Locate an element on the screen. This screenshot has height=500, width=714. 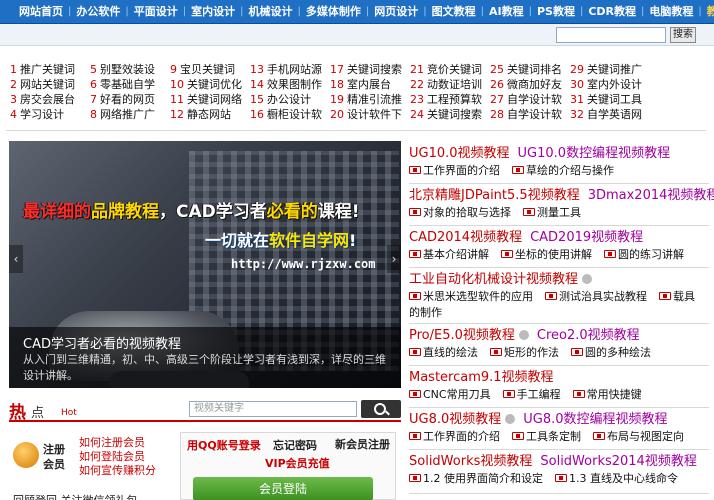
lesson-link: 1.2 使用界面简介和设定 is located at coordinates (483, 478).